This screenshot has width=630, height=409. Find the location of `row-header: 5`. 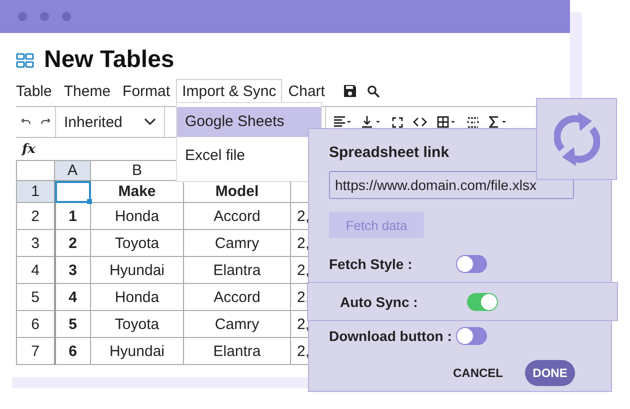

row-header: 5 is located at coordinates (35, 297).